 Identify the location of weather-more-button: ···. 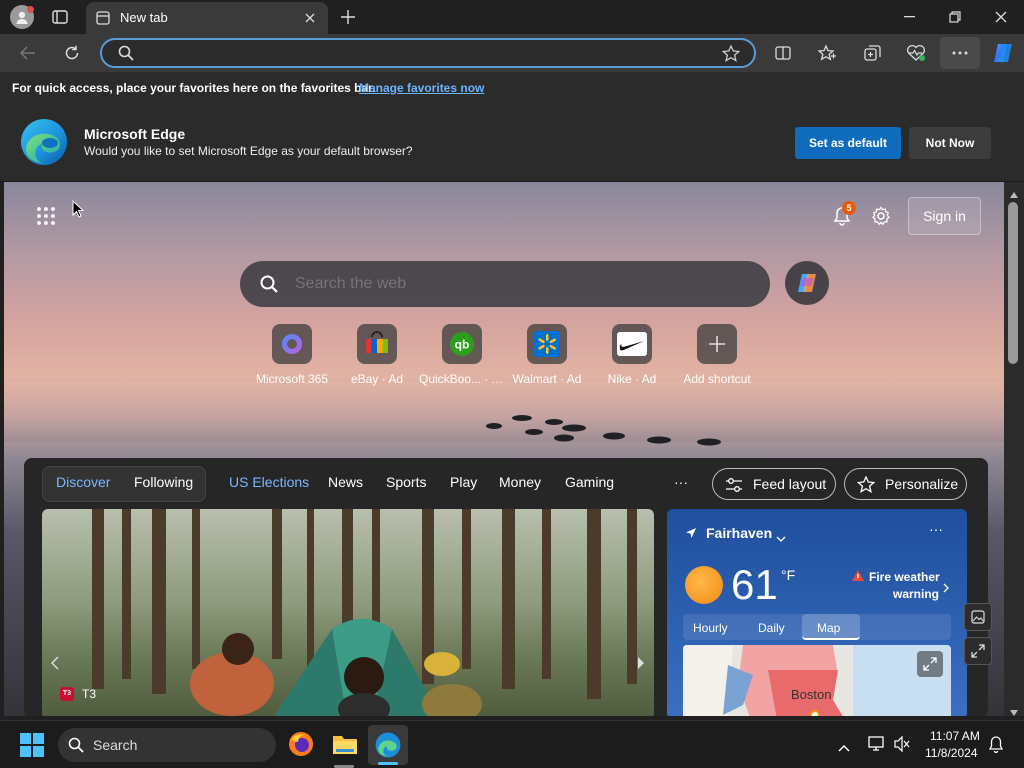
(936, 529).